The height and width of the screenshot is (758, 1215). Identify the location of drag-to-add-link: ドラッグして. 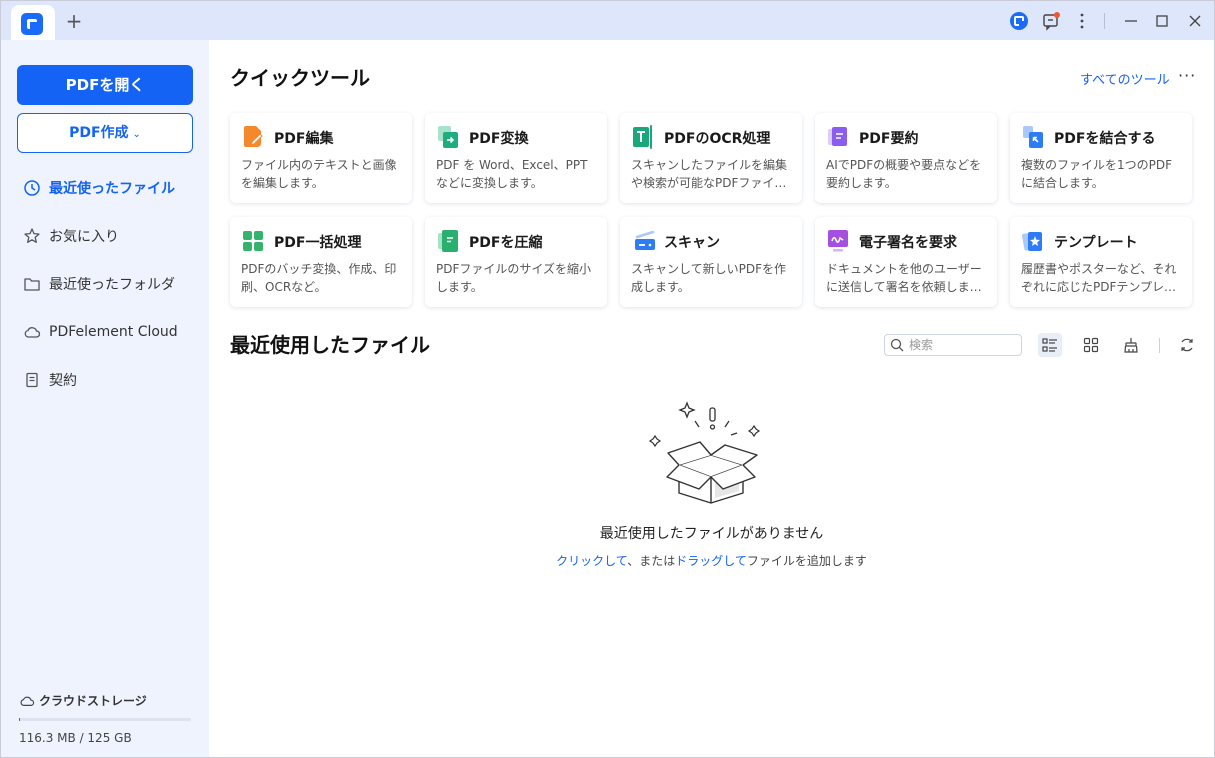
(711, 561).